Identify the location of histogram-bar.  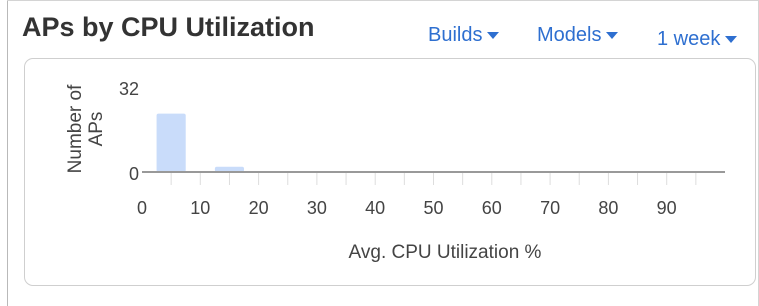
(171, 142).